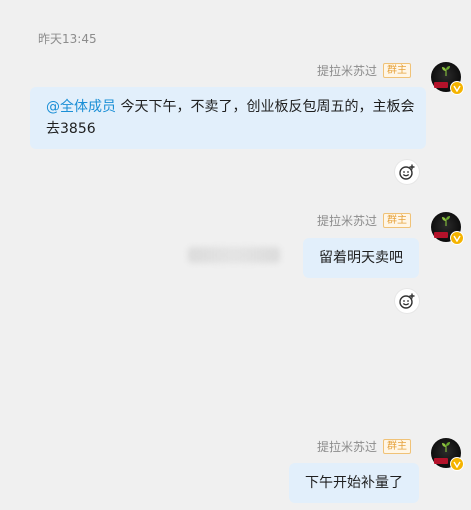  I want to click on message-text: 留着明天卖吧, so click(361, 258).